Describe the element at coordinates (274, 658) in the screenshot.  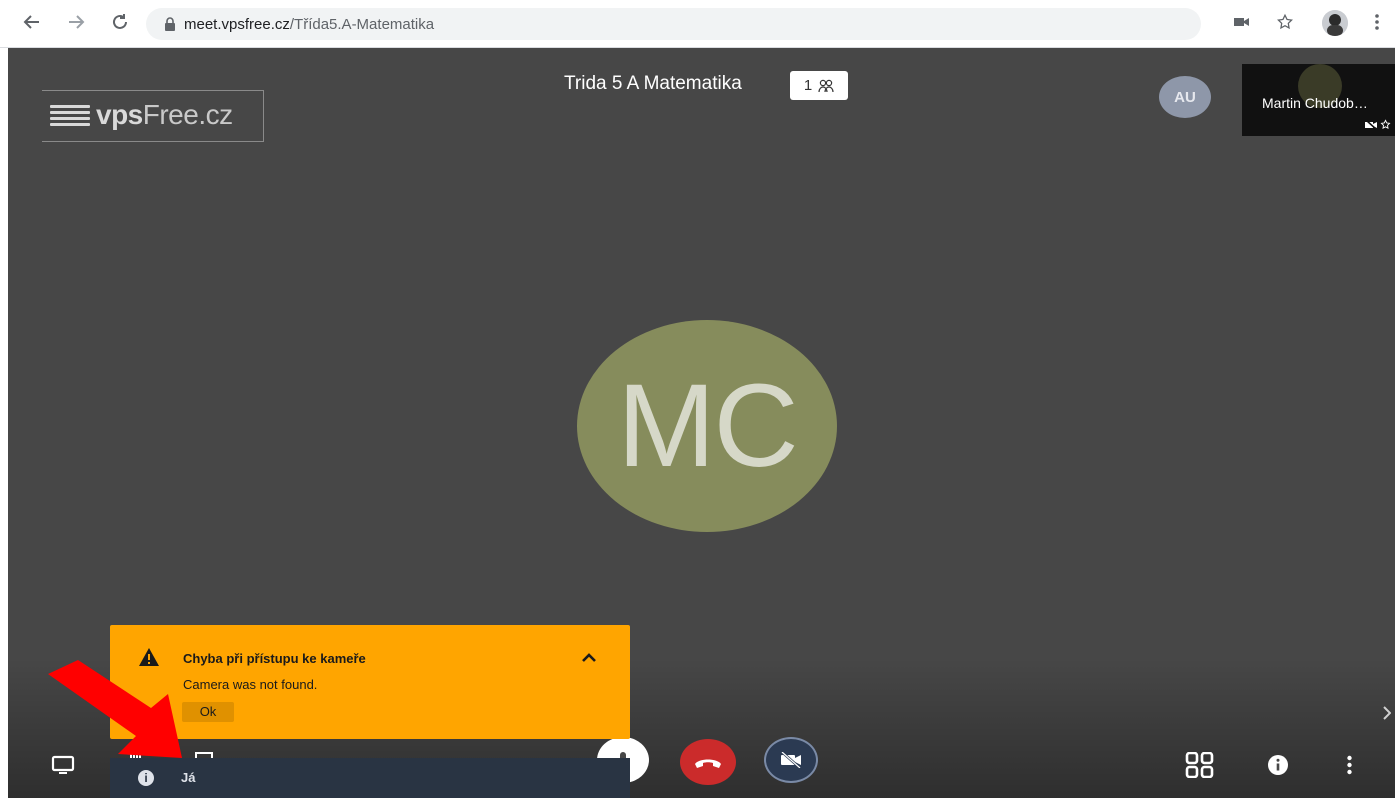
I see `notification-title: Chyba při přístupu ke kameře` at that location.